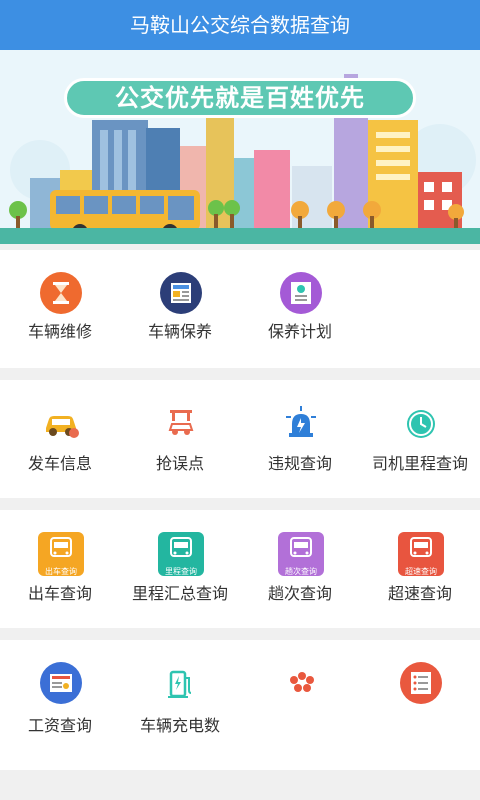  What do you see at coordinates (60, 439) in the screenshot?
I see `menu-item-departure-info: 发车信息` at bounding box center [60, 439].